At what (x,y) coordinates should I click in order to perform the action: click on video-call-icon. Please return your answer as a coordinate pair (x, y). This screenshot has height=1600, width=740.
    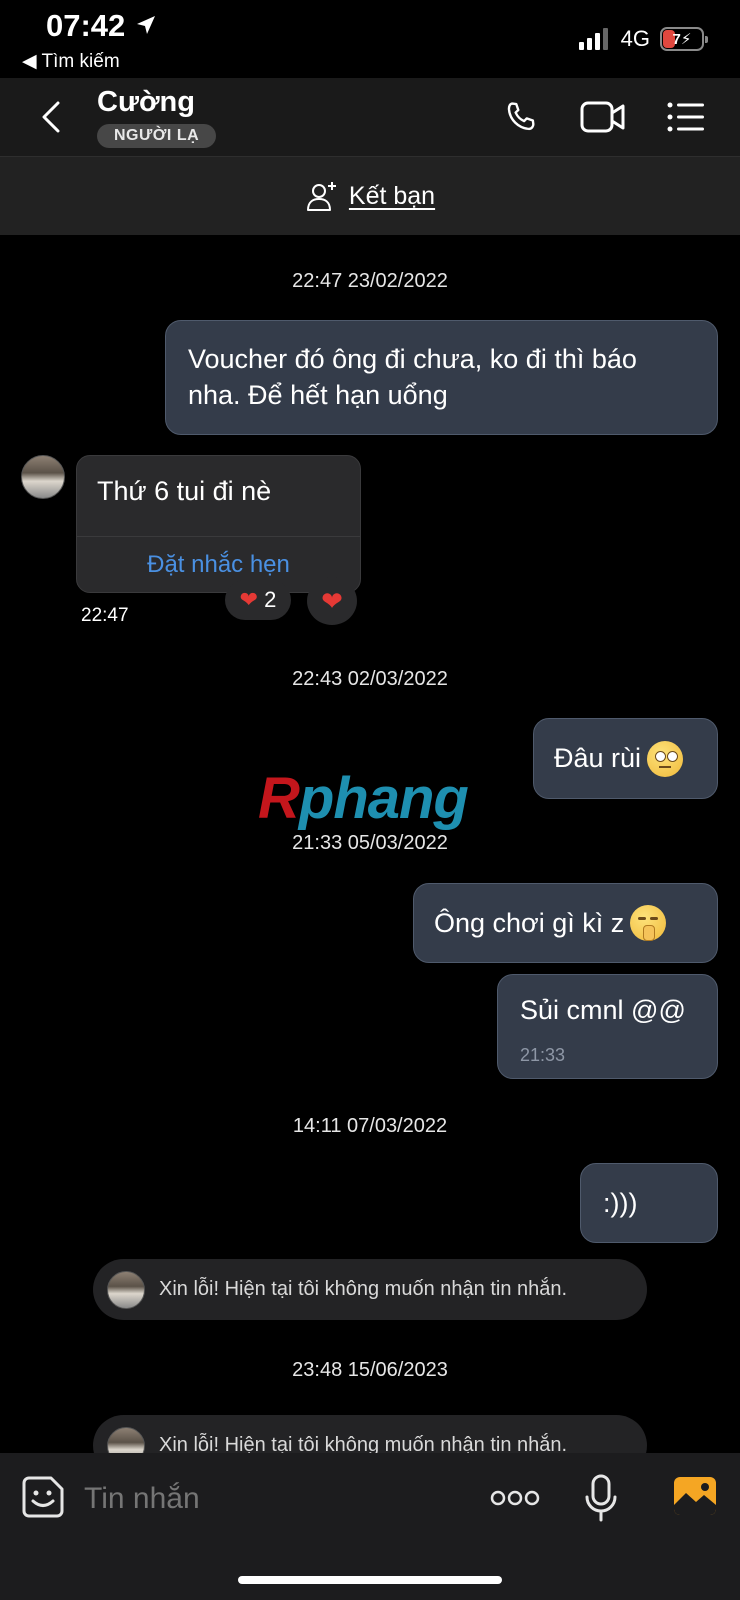
    Looking at the image, I should click on (603, 117).